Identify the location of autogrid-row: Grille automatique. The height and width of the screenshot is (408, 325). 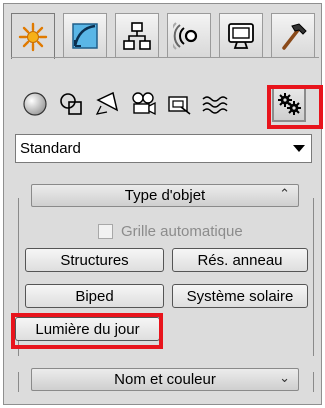
(170, 231).